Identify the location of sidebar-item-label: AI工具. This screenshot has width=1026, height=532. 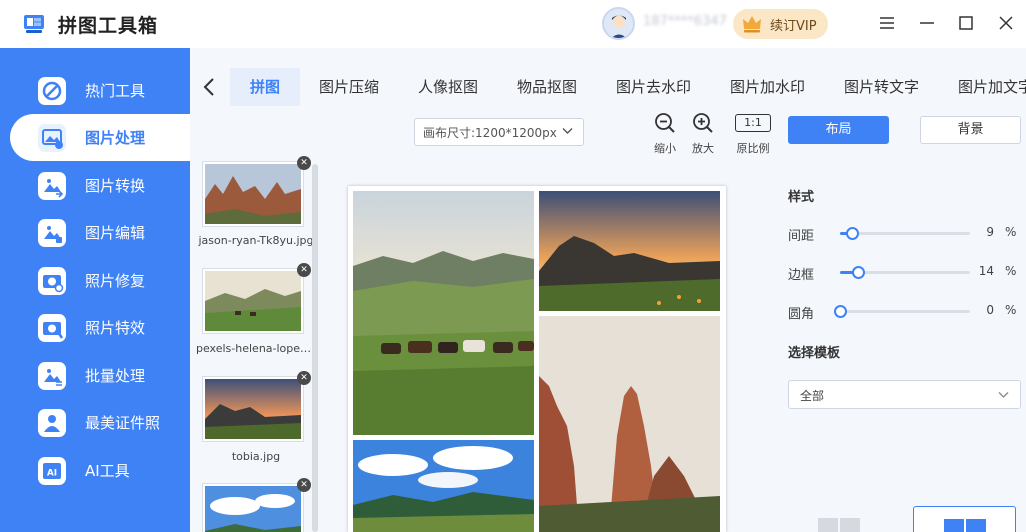
(107, 471).